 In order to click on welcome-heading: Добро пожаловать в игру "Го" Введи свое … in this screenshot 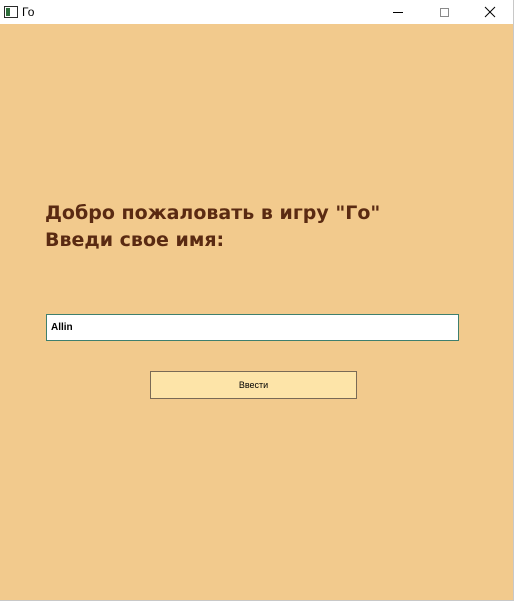, I will do `click(212, 227)`.